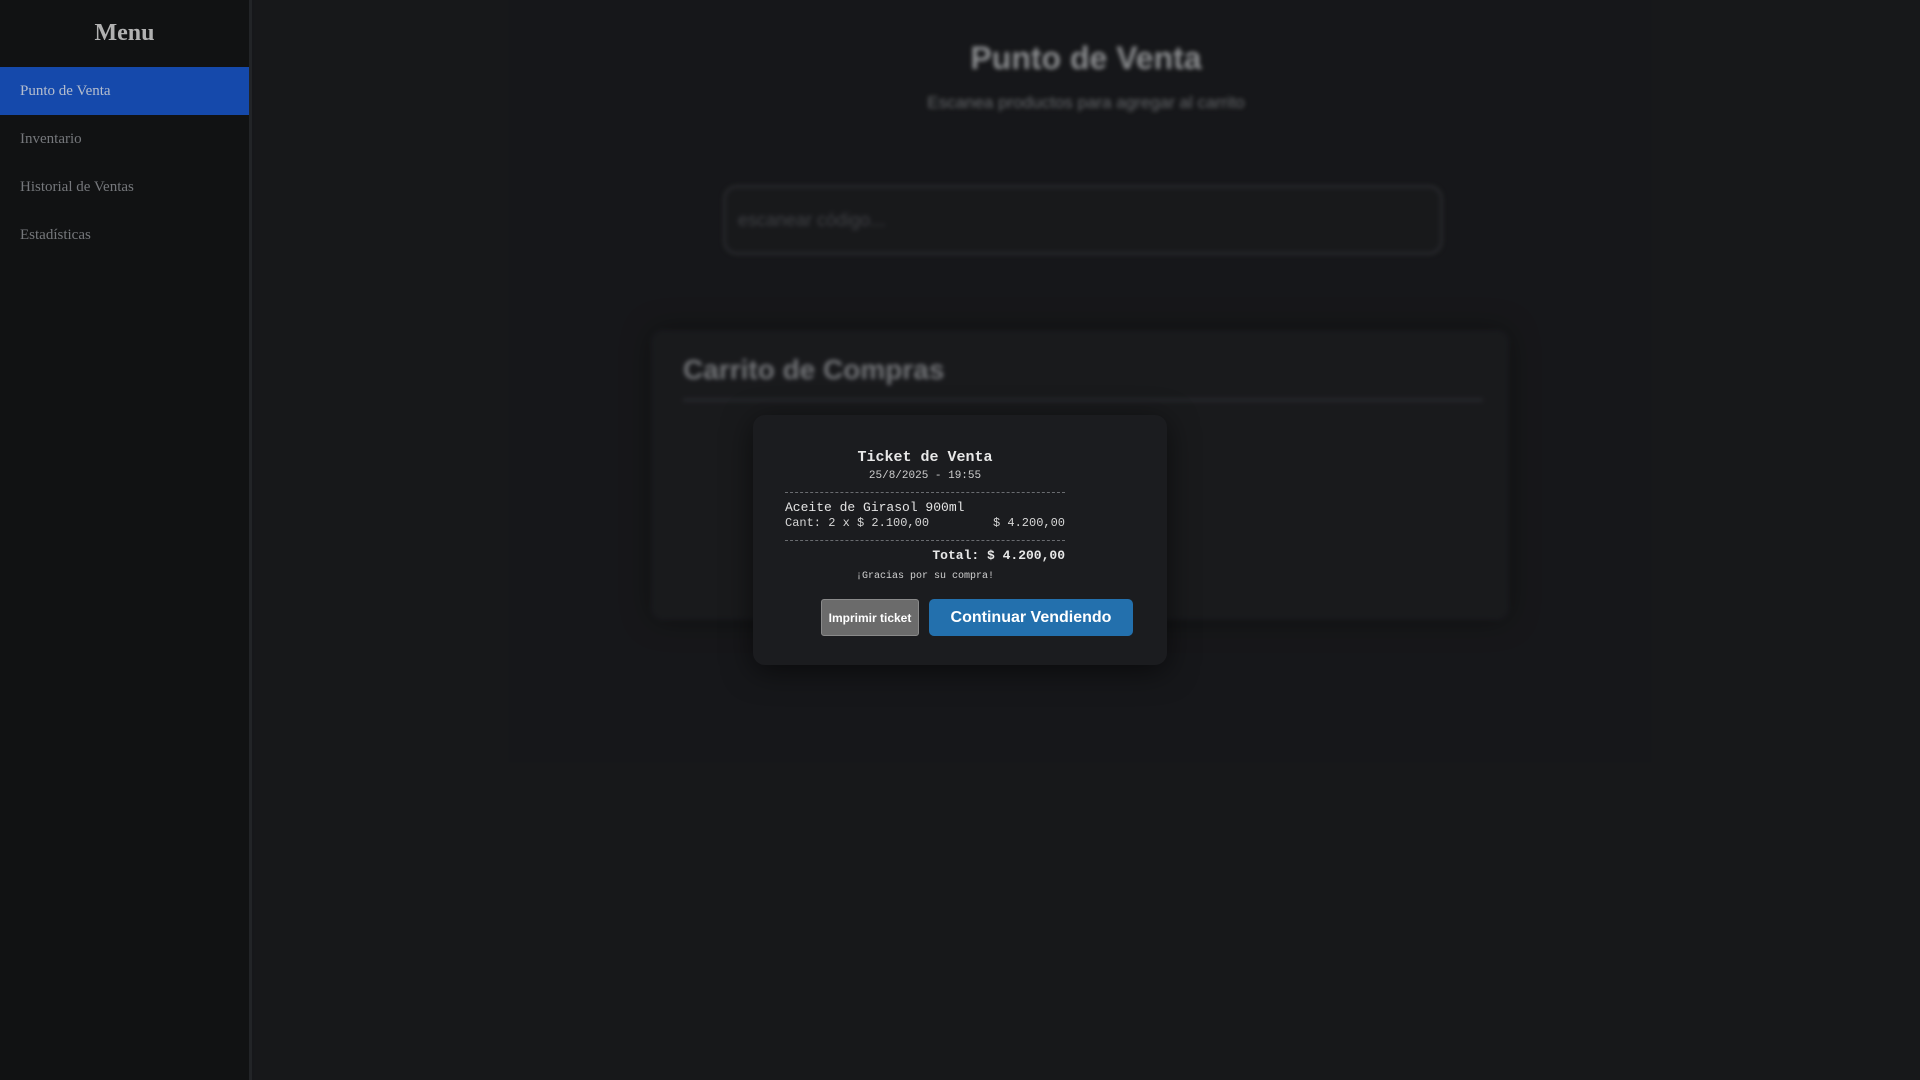  Describe the element at coordinates (925, 457) in the screenshot. I see `ticket-title: Ticket de Venta` at that location.